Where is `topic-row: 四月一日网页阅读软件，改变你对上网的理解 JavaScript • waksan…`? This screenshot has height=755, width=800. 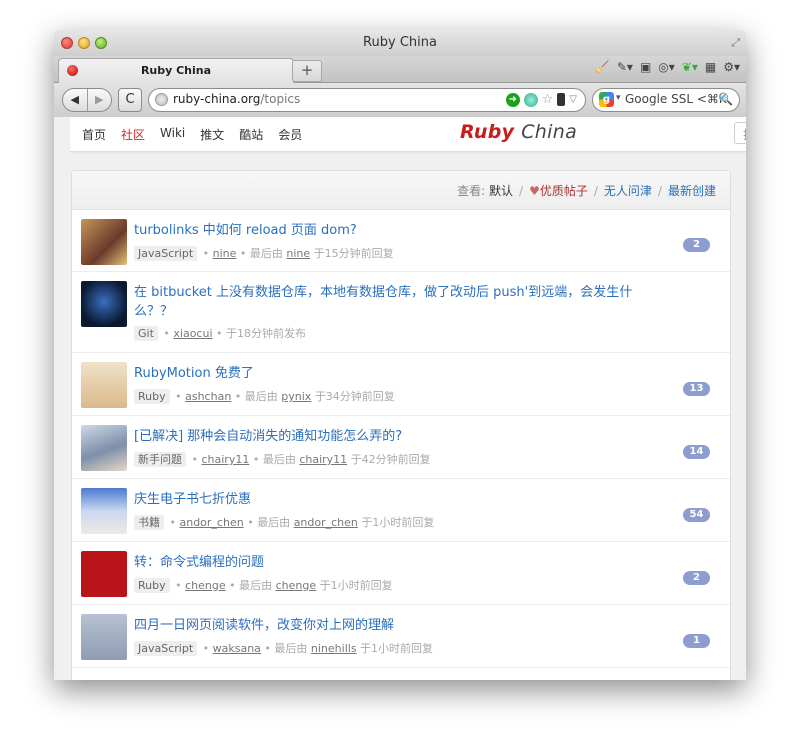
topic-row: 四月一日网页阅读软件，改变你对上网的理解 JavaScript • waksan… is located at coordinates (401, 636).